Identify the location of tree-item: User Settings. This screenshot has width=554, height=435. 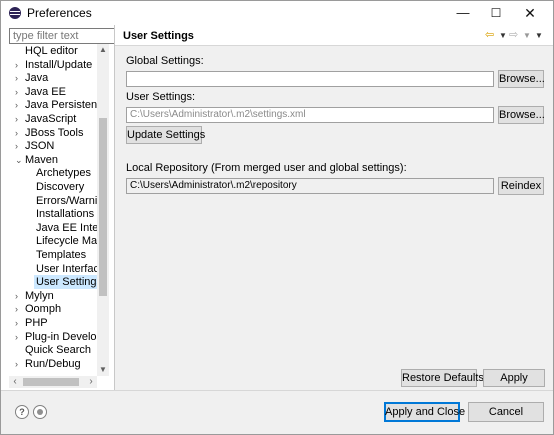
(59, 282).